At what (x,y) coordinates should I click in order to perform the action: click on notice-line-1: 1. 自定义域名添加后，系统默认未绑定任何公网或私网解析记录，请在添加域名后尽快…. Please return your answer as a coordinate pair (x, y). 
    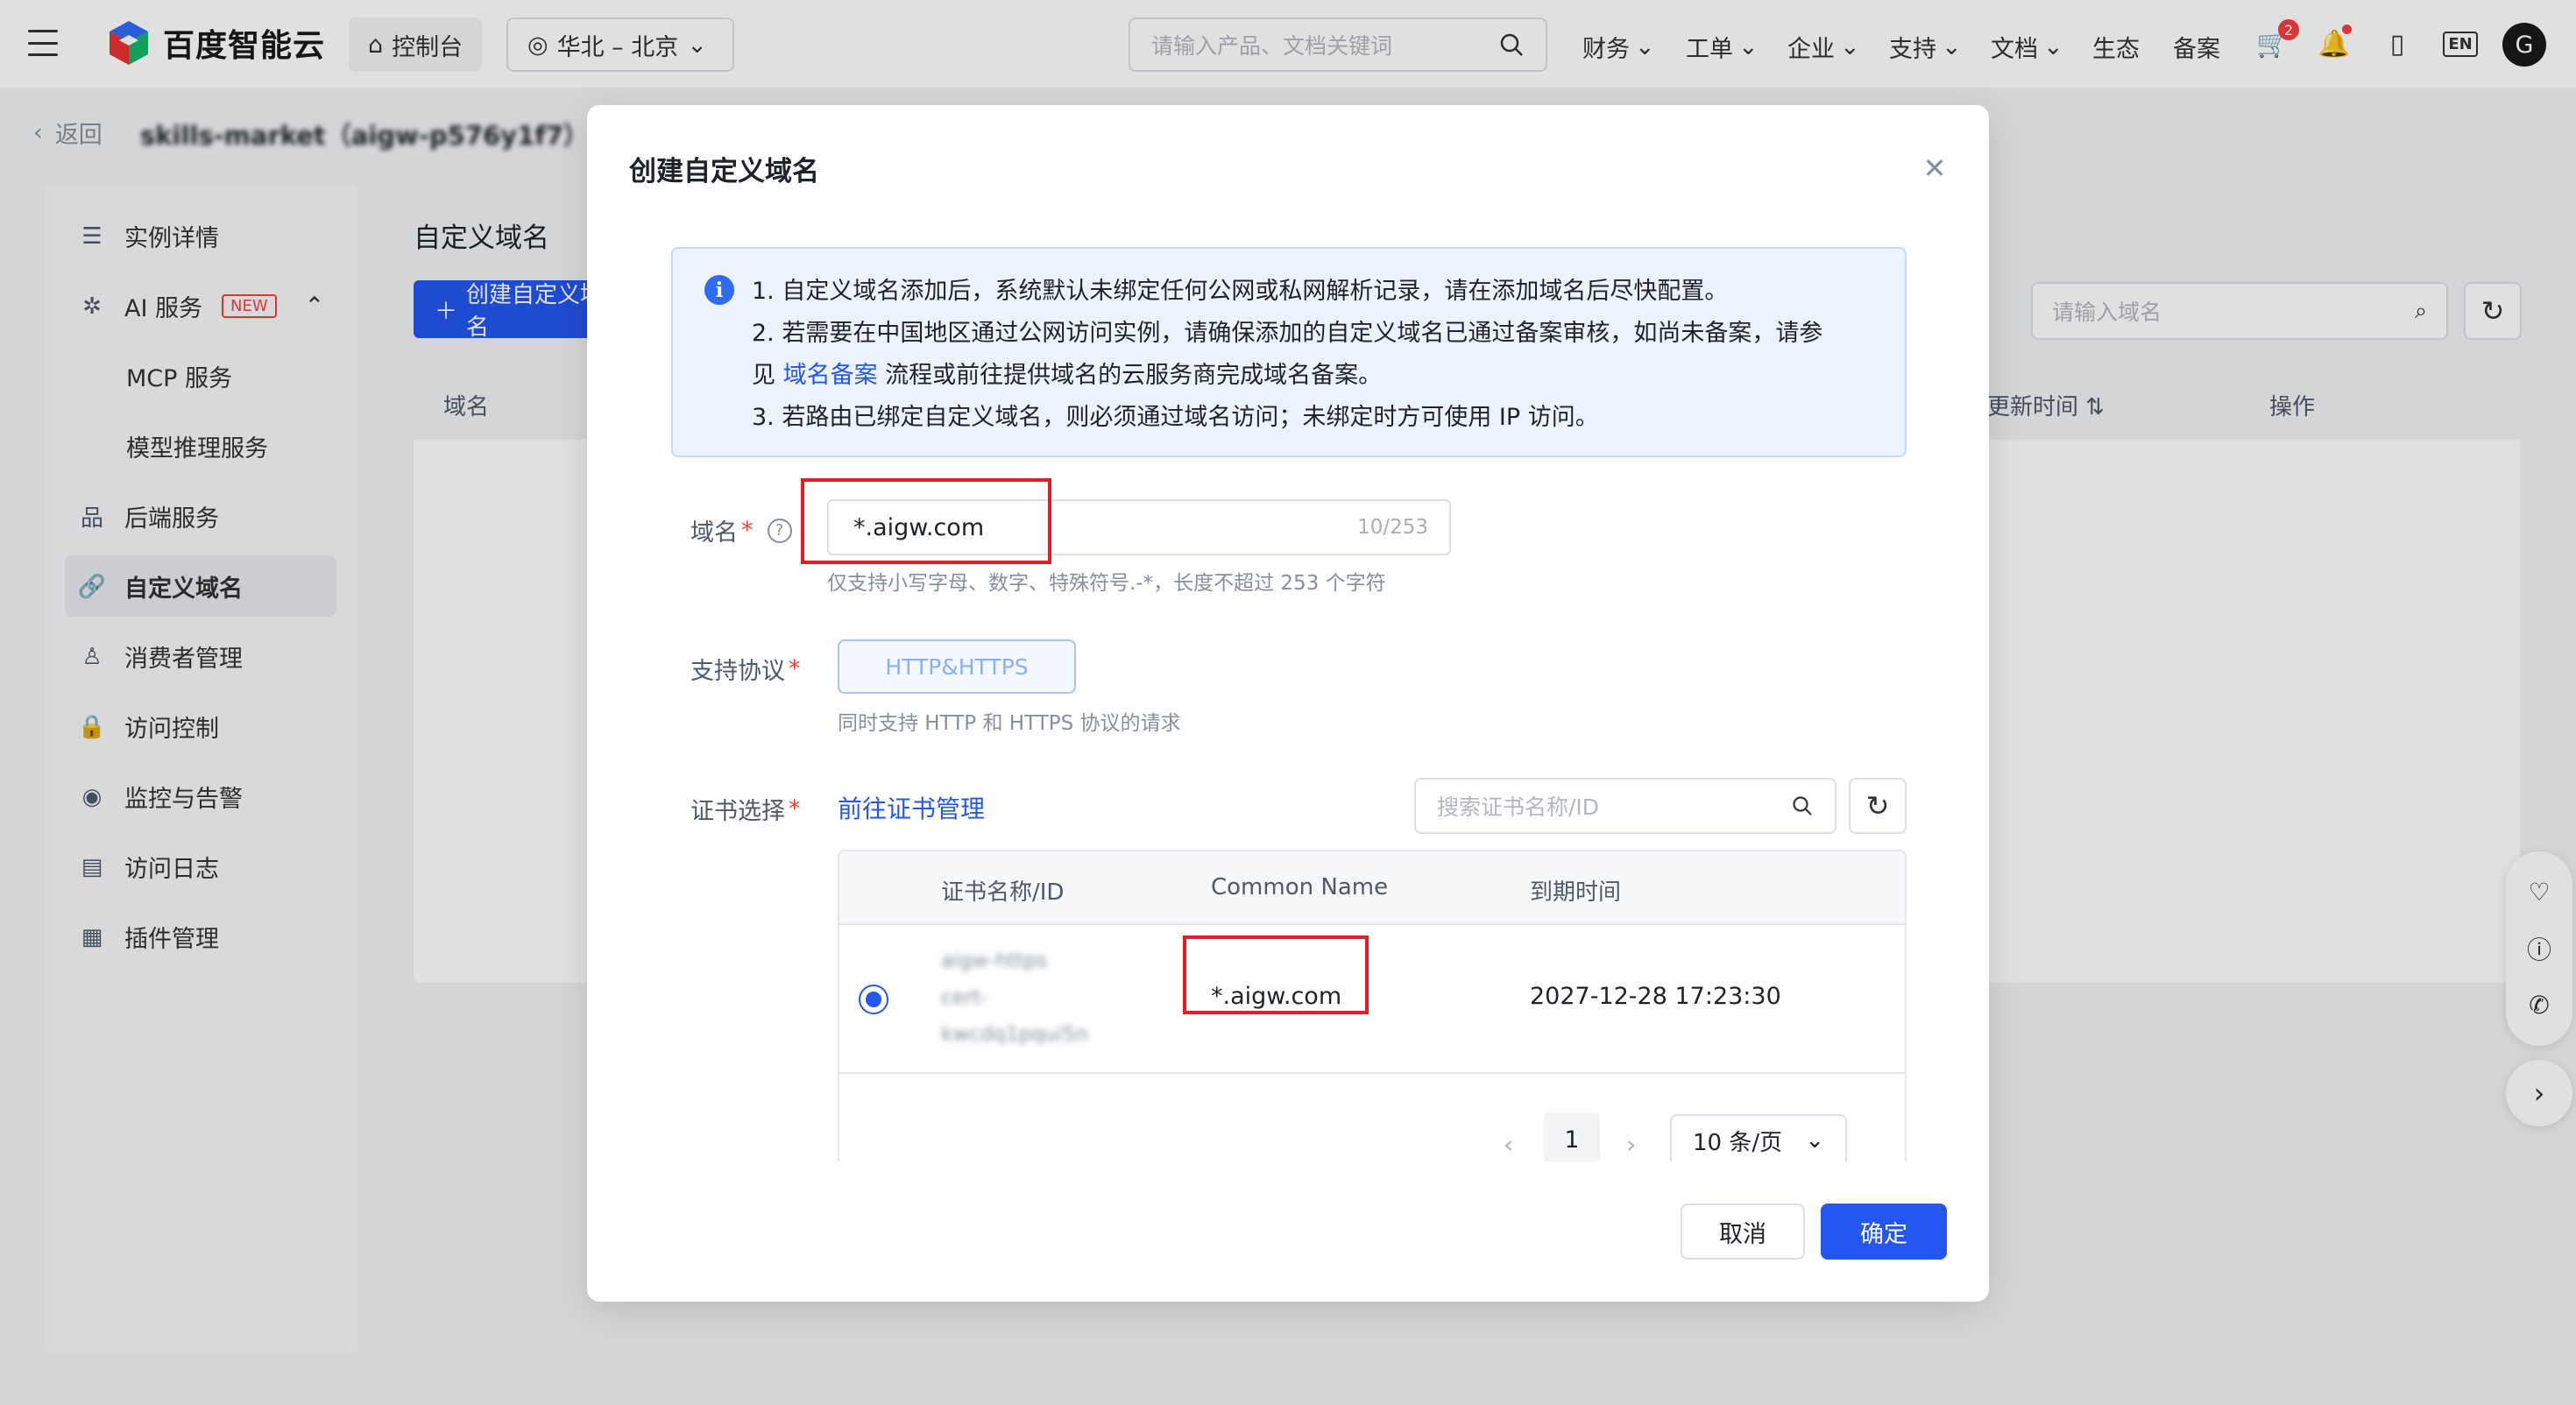
    Looking at the image, I should click on (1240, 291).